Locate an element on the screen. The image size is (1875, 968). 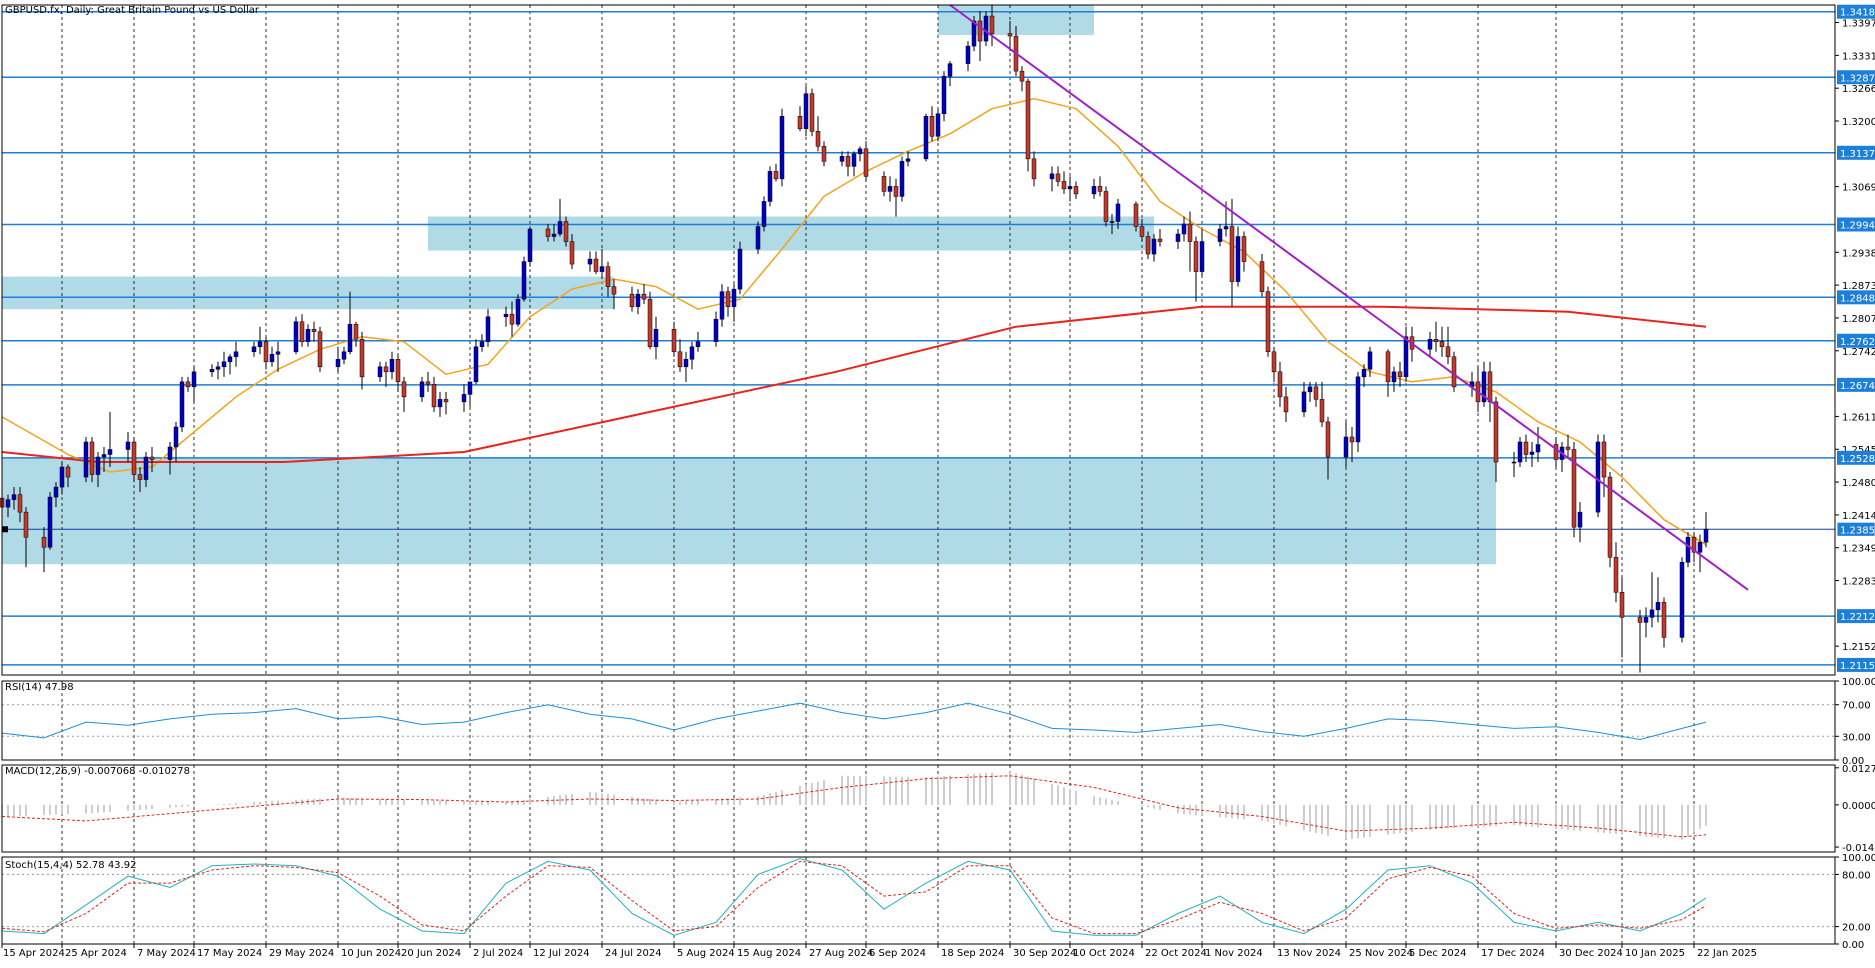
price-axis-label: 1.24145 is located at coordinates (1858, 516).